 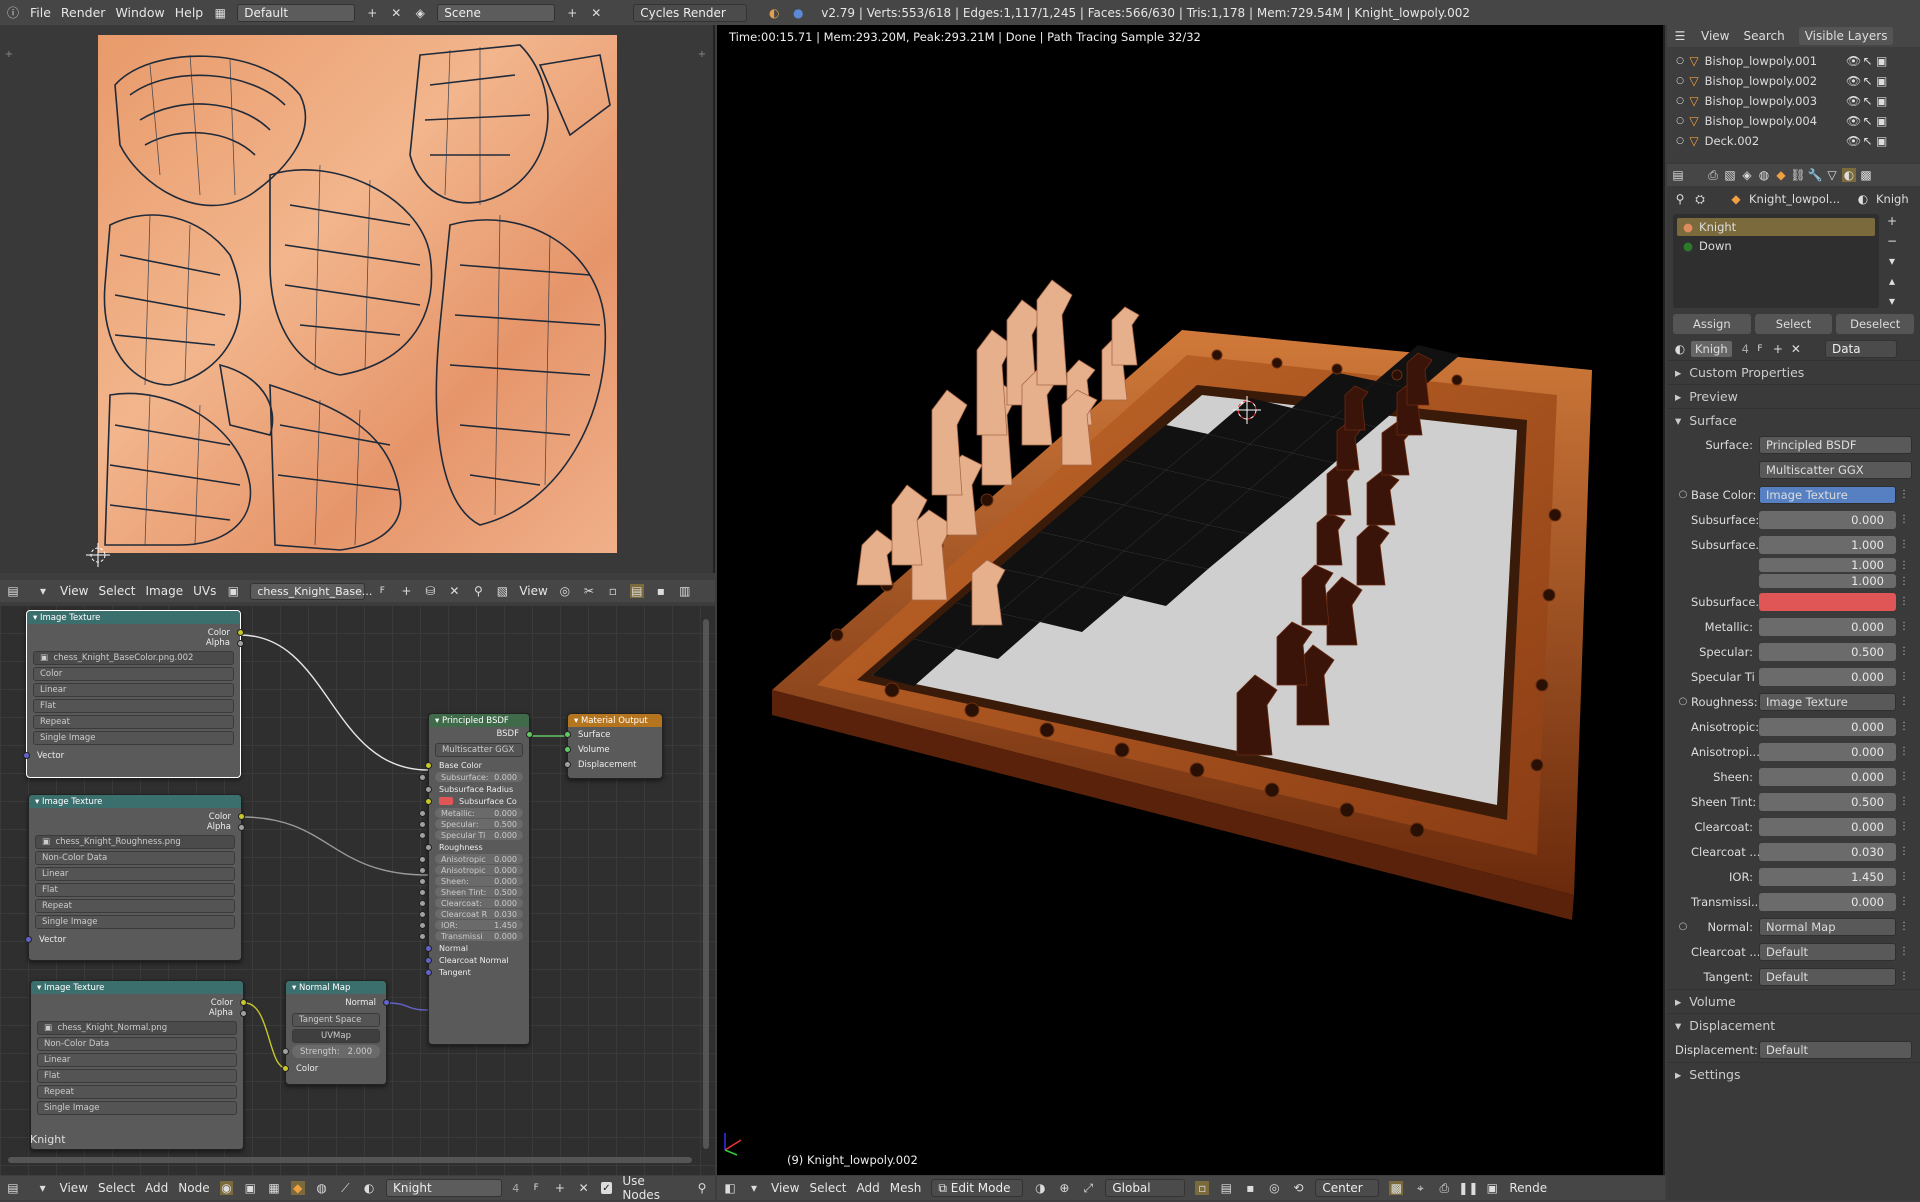 What do you see at coordinates (471, 936) in the screenshot?
I see `bsdf-input-row: Transmissi 0.000` at bounding box center [471, 936].